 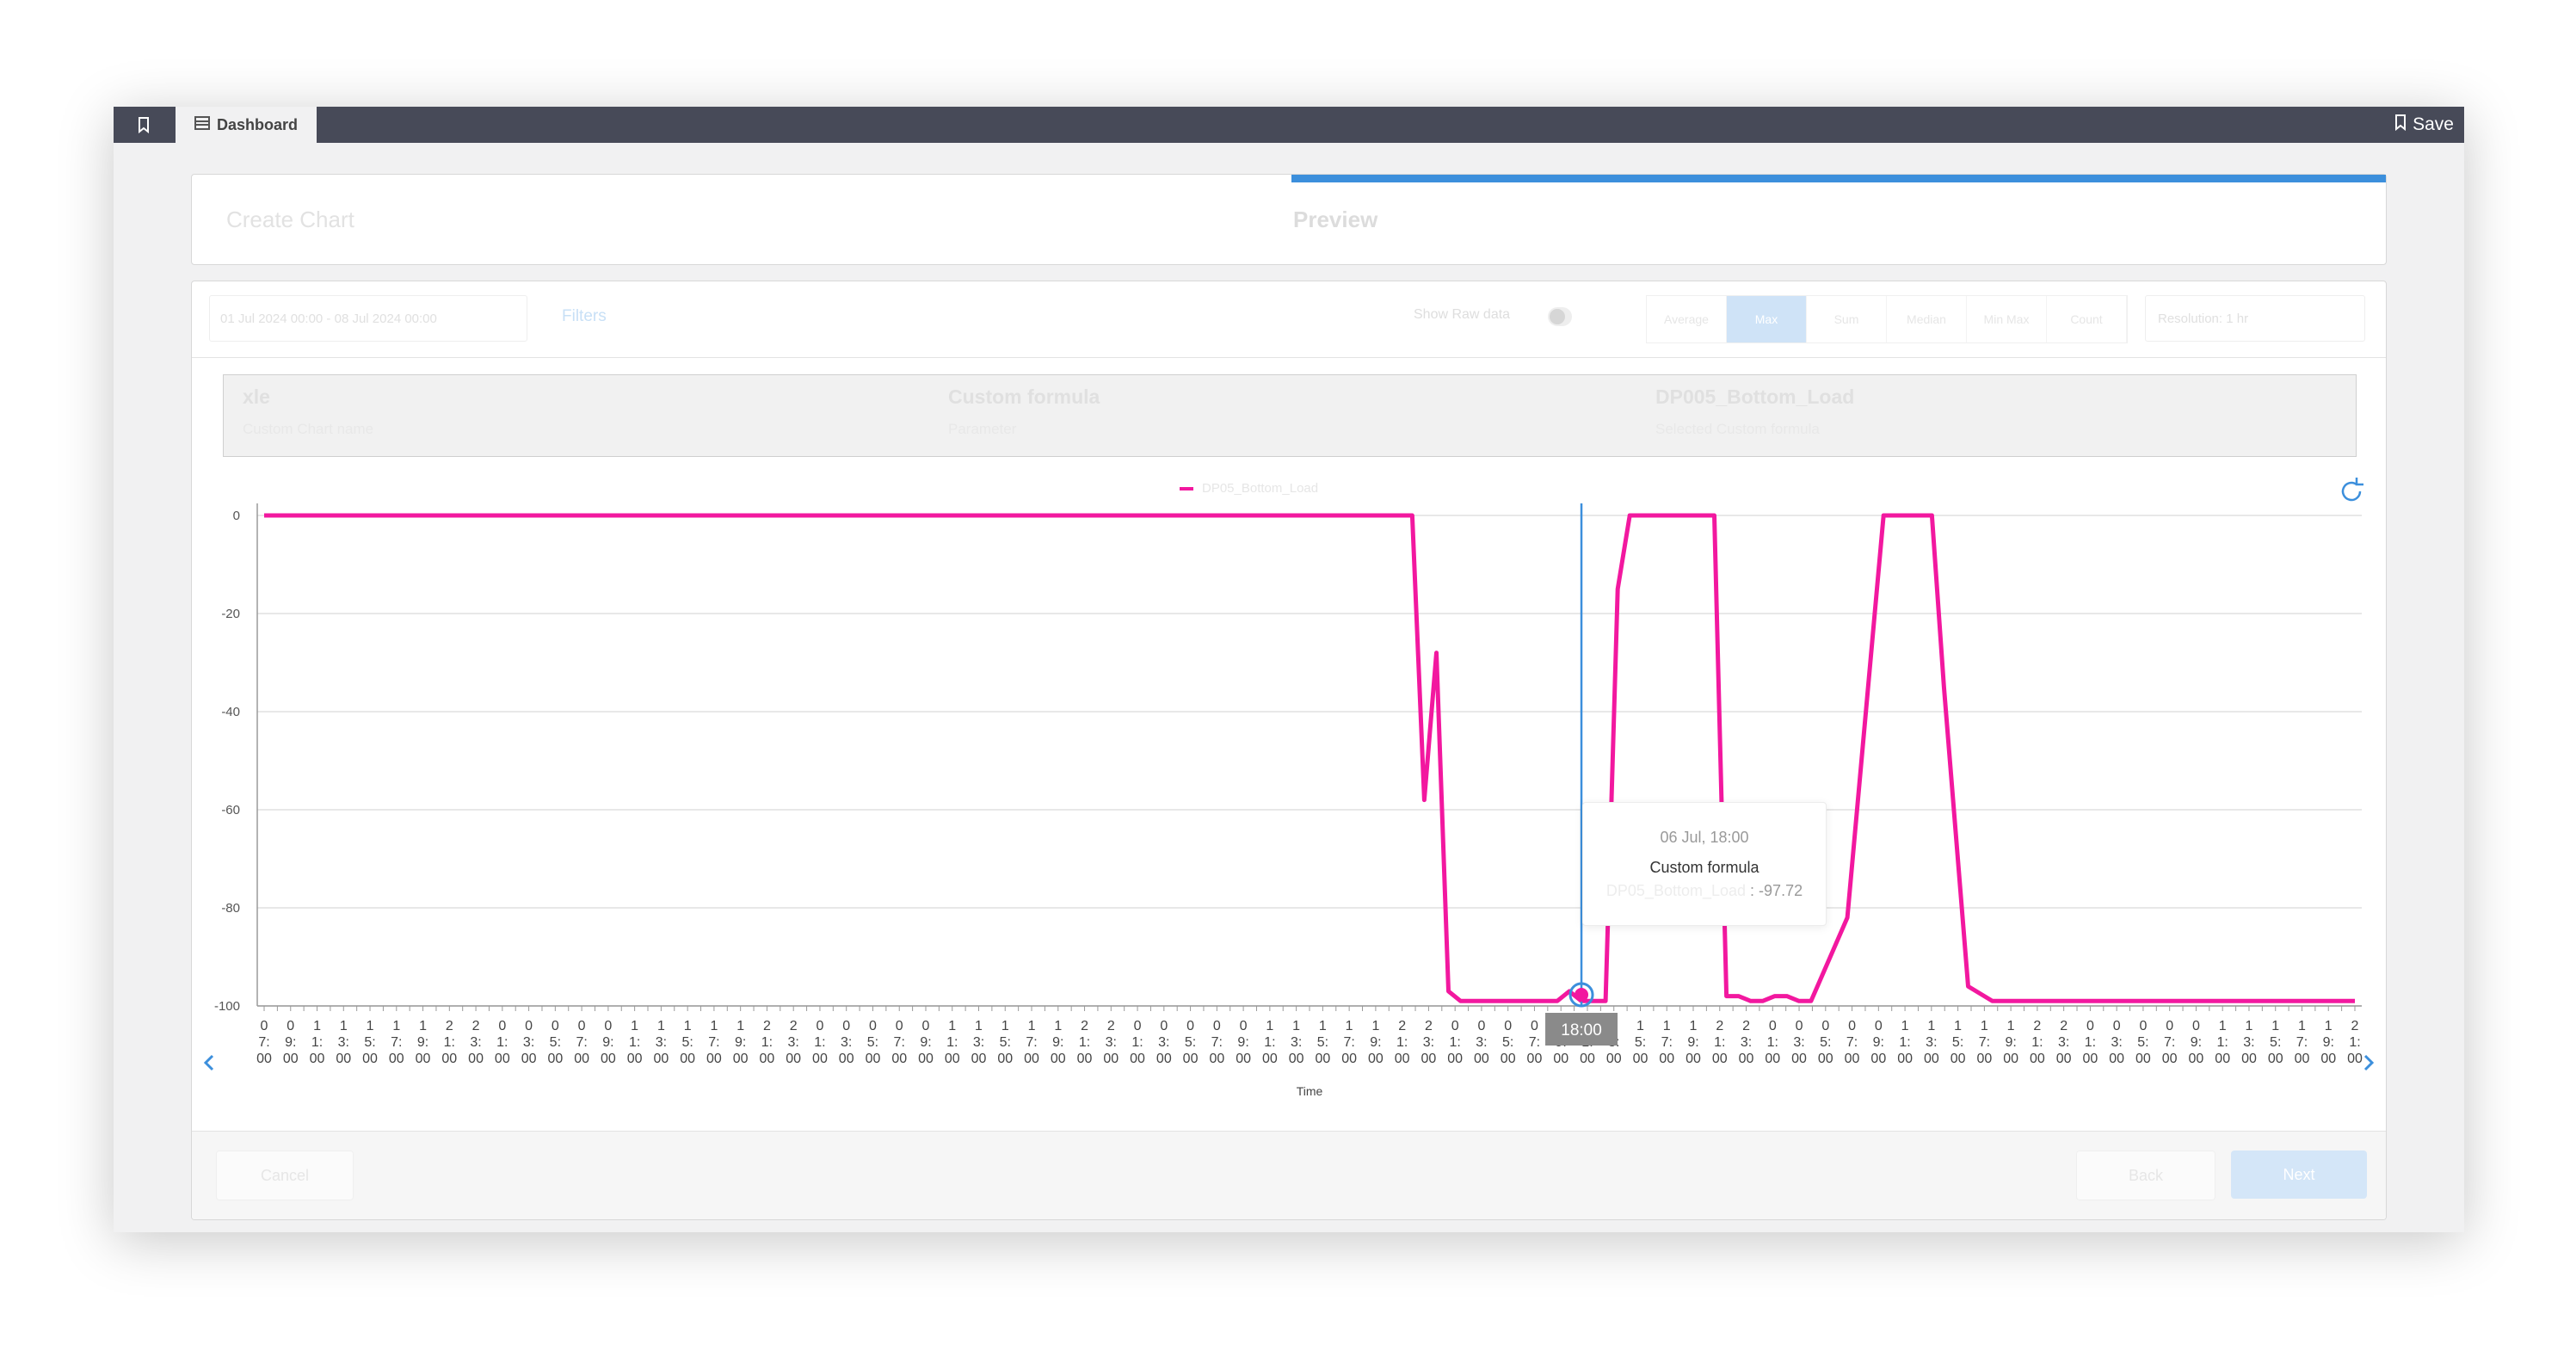 I want to click on date-range-picker: 01 Jul 2024 00:00 - 08 Jul 2024 00:00, so click(x=368, y=319).